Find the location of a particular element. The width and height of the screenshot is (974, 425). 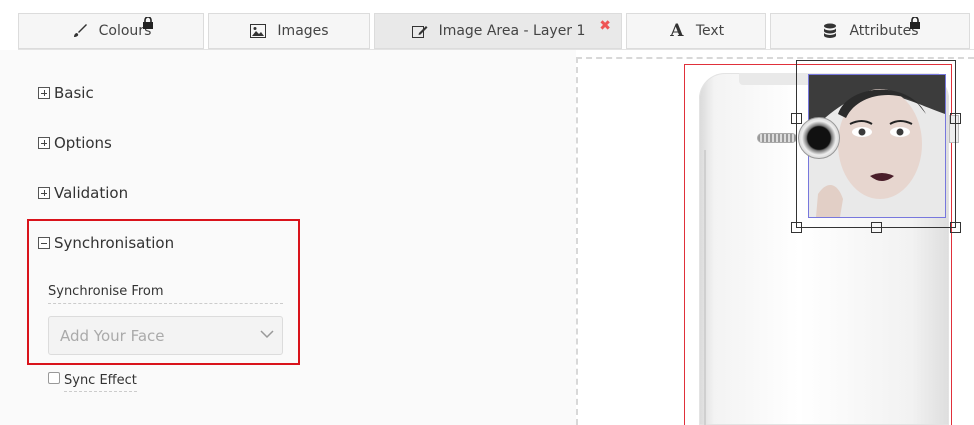

tab-image-area-layer-1: Image Area - Layer 1 ✖ is located at coordinates (498, 31).